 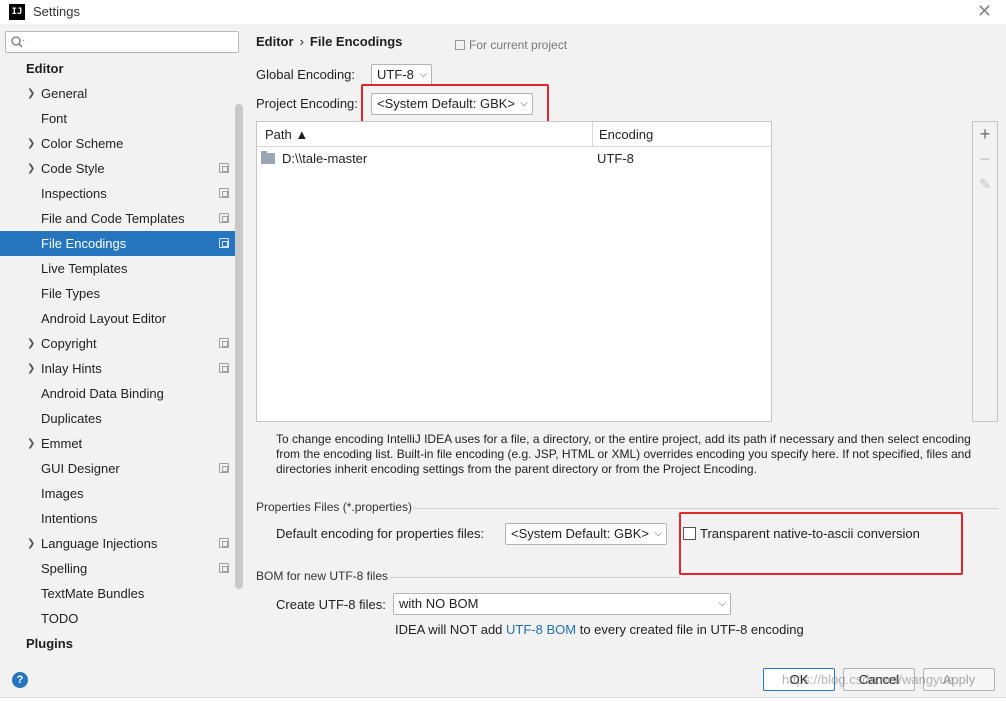 I want to click on cancel-button: Cancel, so click(x=879, y=679).